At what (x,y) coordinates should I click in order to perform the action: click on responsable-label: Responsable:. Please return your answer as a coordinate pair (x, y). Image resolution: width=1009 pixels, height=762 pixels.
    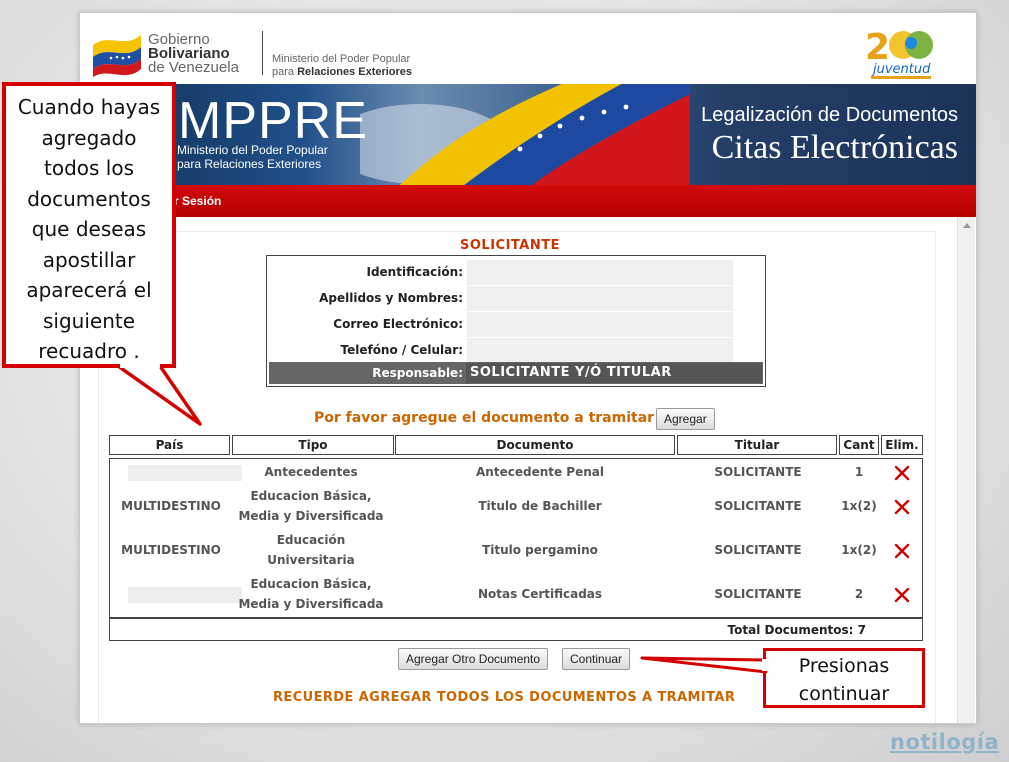
    Looking at the image, I should click on (417, 373).